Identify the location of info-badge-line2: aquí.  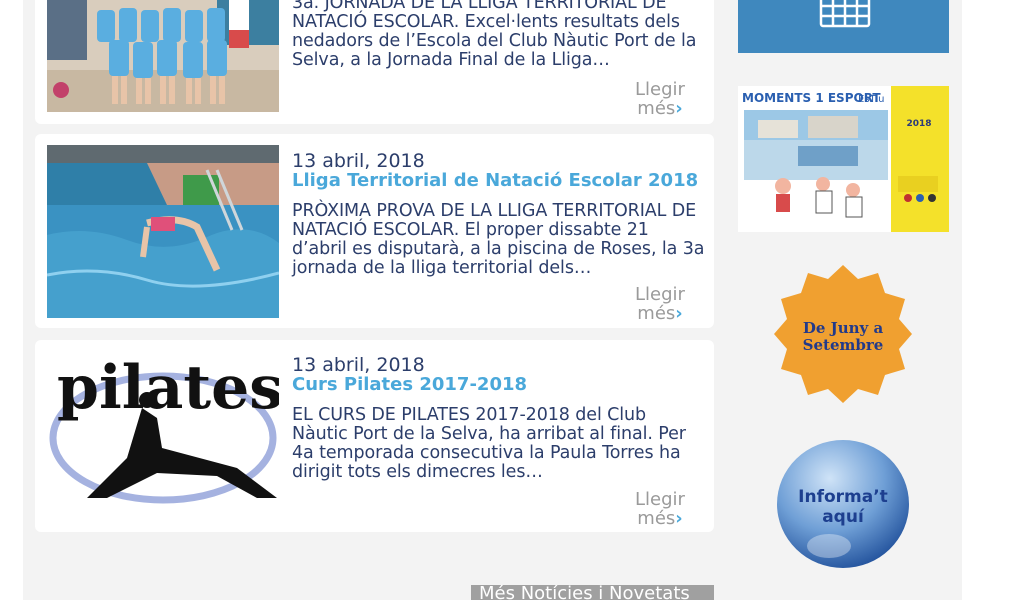
(843, 517).